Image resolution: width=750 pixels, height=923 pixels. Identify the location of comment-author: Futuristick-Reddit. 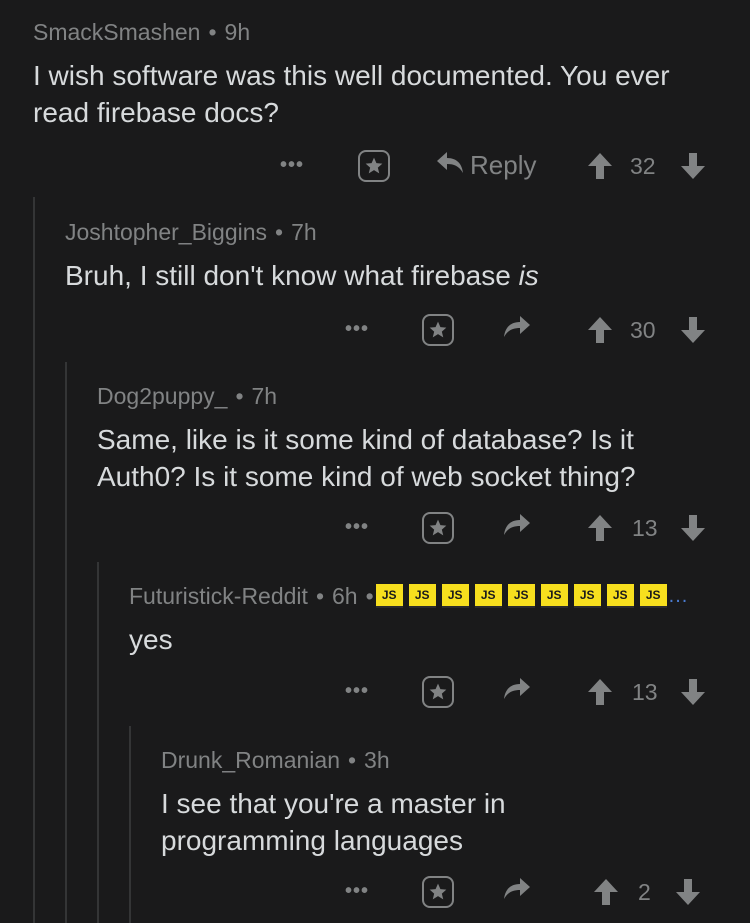
(218, 596).